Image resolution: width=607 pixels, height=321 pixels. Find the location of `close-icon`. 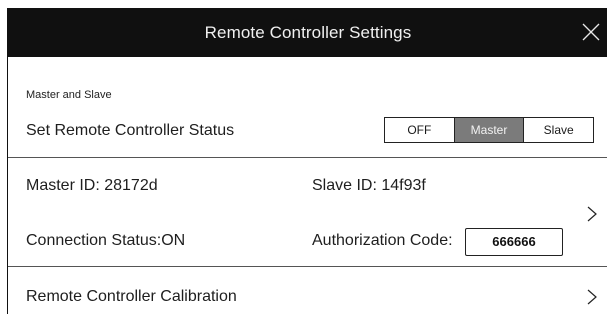

close-icon is located at coordinates (591, 32).